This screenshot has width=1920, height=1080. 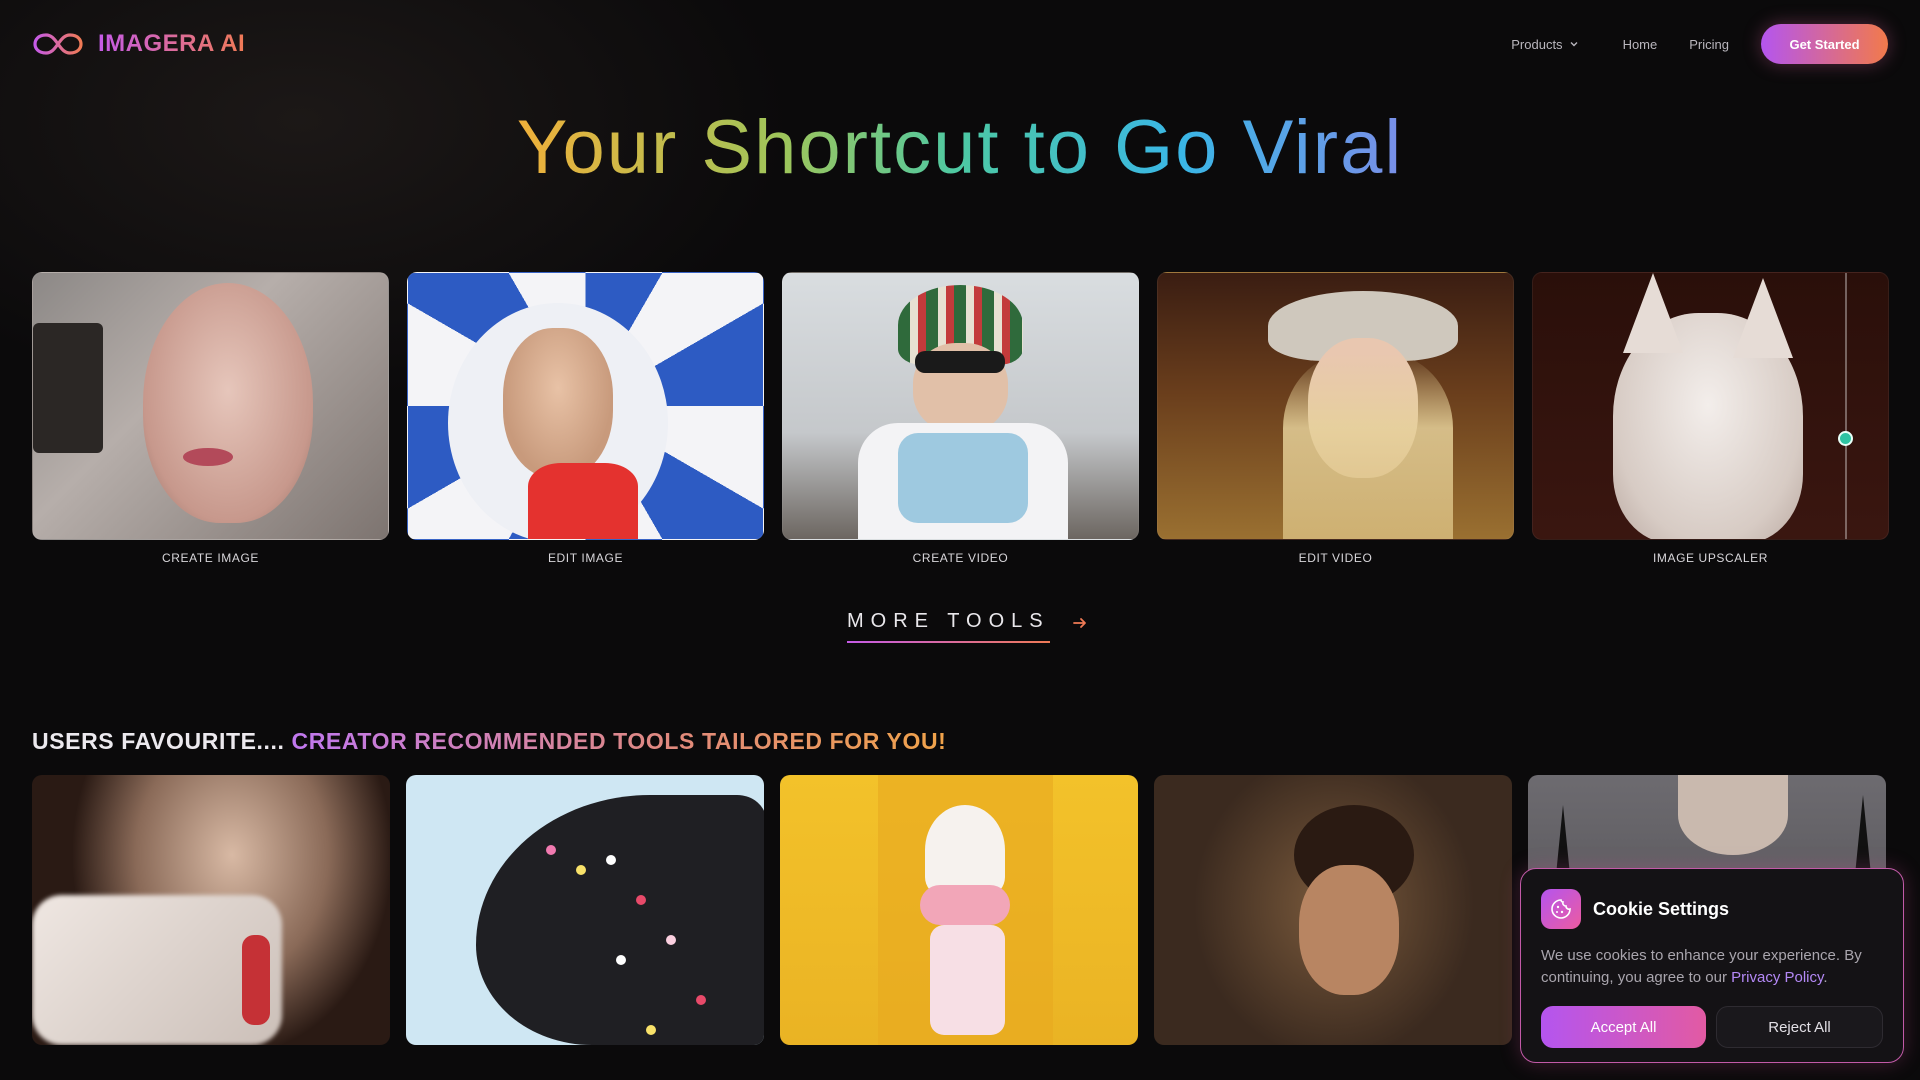 What do you see at coordinates (960, 558) in the screenshot?
I see `tool-label: CREATE VIDEO` at bounding box center [960, 558].